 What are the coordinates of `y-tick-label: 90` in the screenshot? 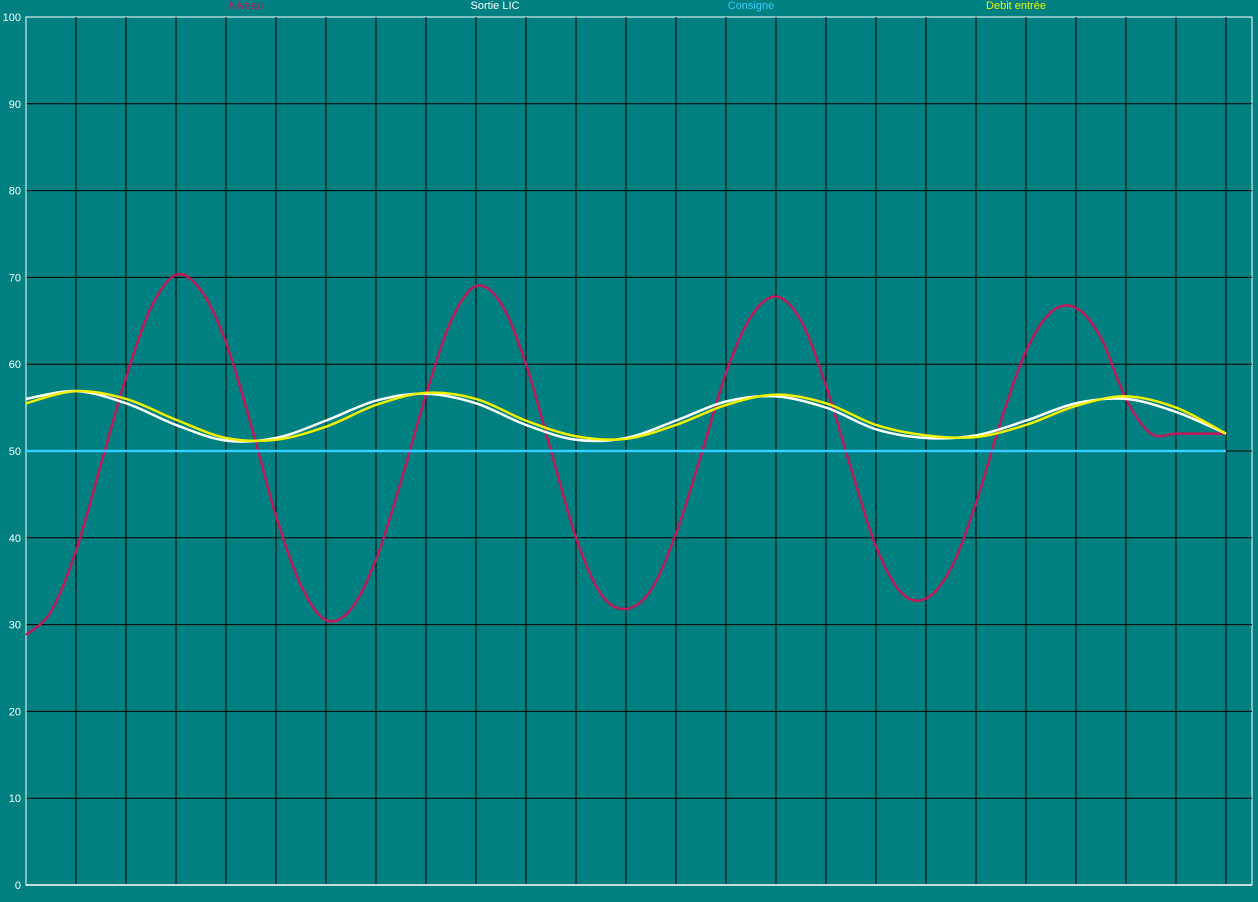 It's located at (15, 105).